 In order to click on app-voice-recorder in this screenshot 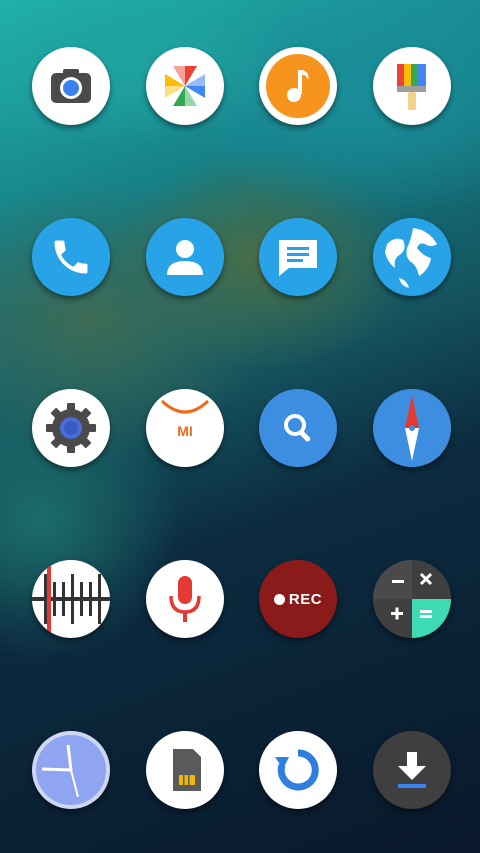, I will do `click(185, 599)`.